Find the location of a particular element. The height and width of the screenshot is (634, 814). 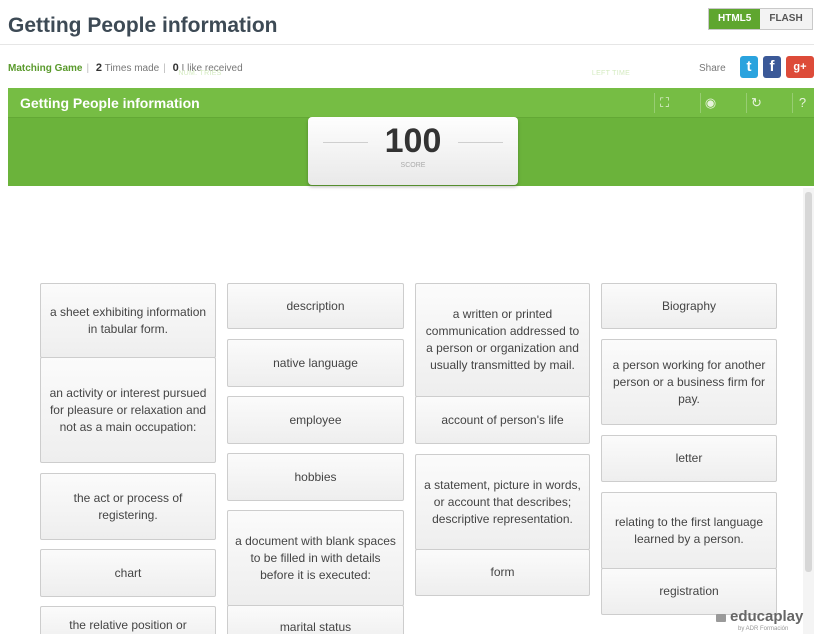

match-card: chart is located at coordinates (128, 573).